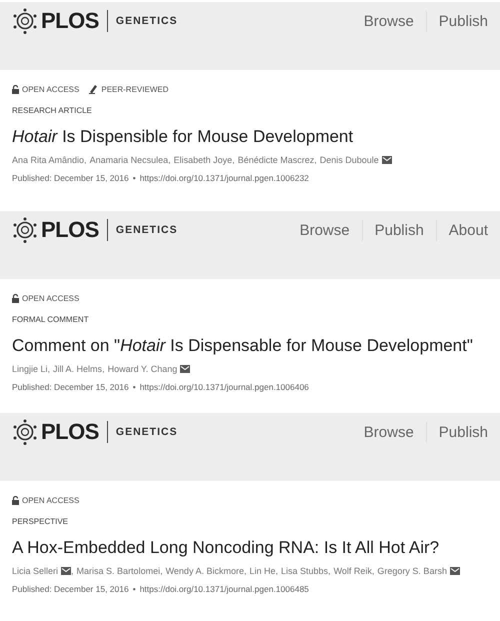  What do you see at coordinates (93, 89) in the screenshot?
I see `pen-icon` at bounding box center [93, 89].